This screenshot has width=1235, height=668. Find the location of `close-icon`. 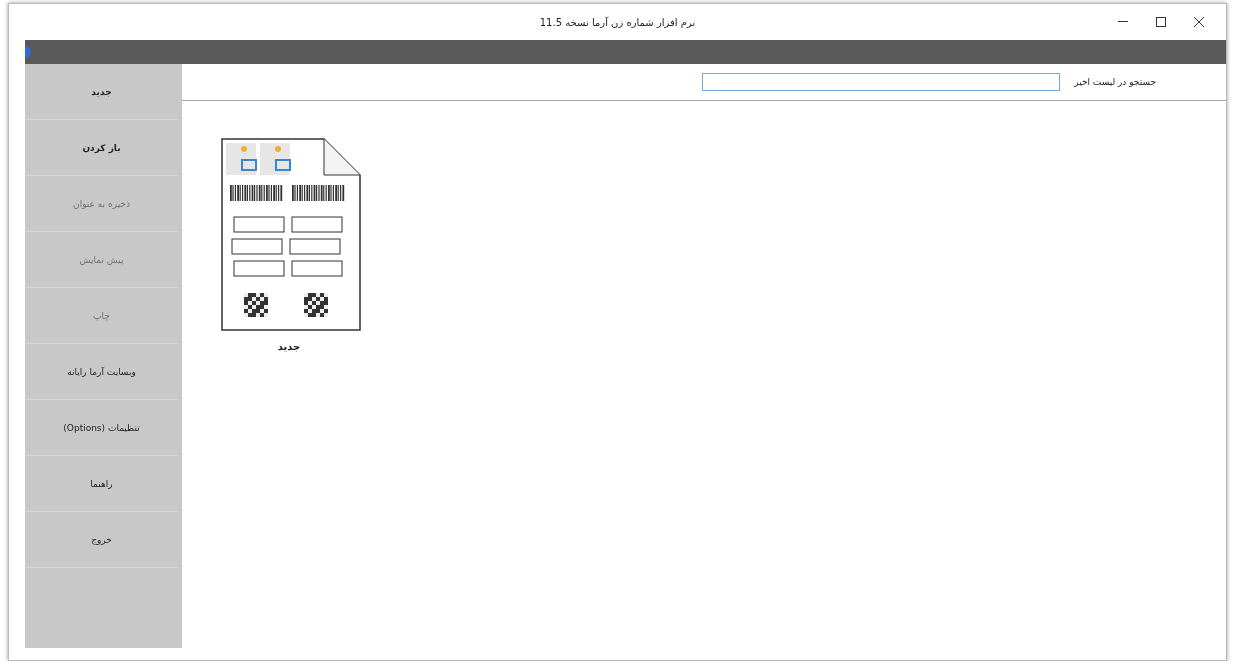

close-icon is located at coordinates (1199, 22).